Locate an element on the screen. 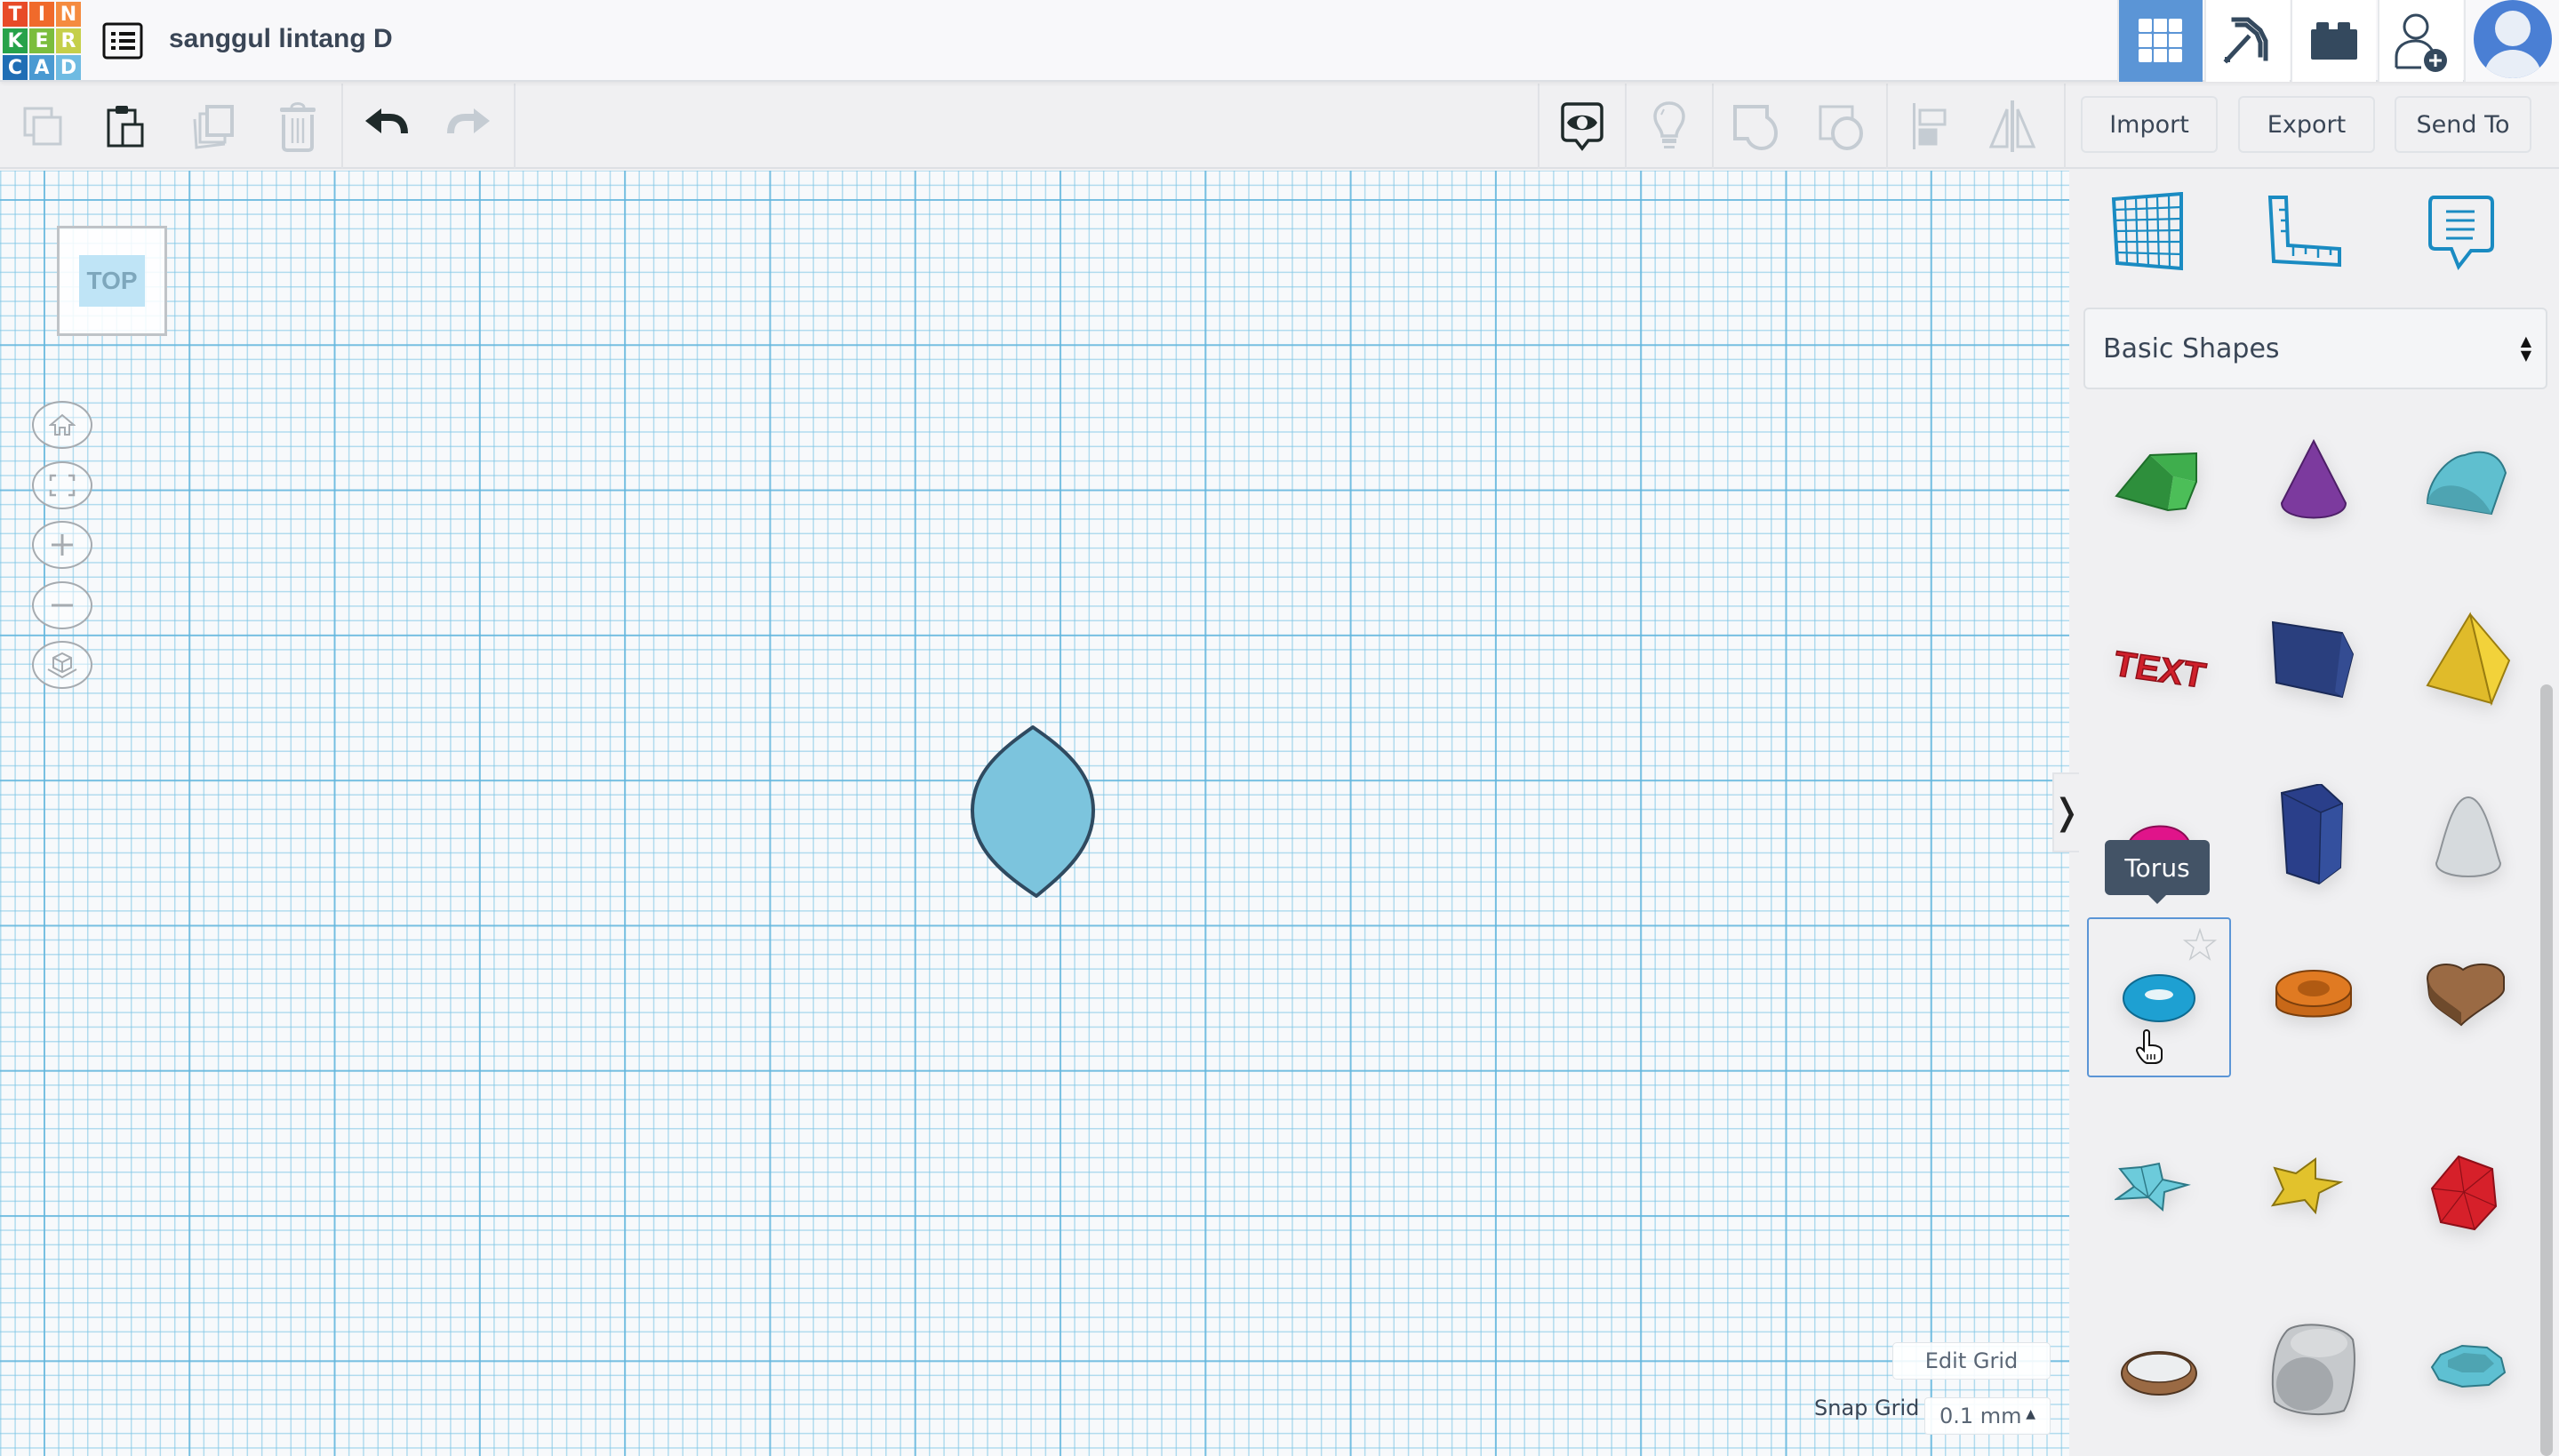  paste-button is located at coordinates (126, 126).